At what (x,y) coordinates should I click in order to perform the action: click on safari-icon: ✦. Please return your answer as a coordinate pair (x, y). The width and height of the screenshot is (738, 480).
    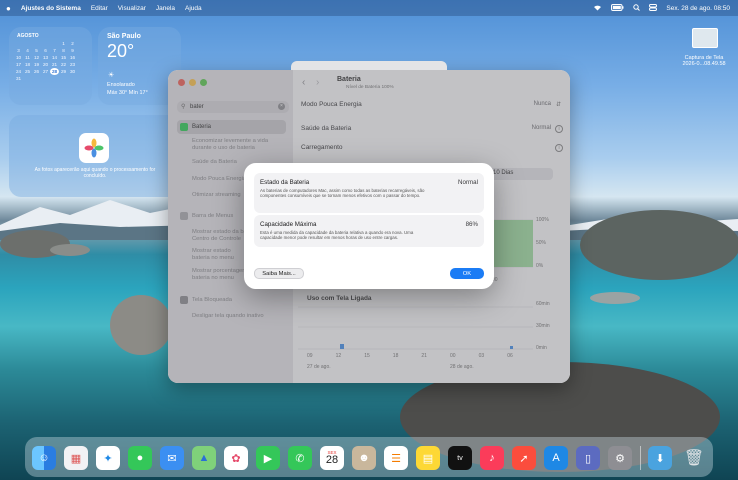
    Looking at the image, I should click on (108, 458).